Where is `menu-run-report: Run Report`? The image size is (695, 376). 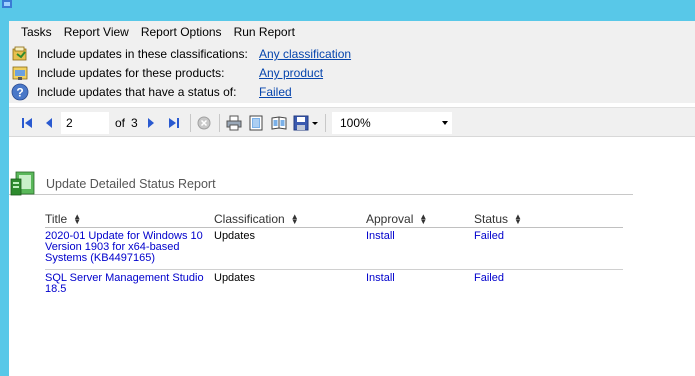
menu-run-report: Run Report is located at coordinates (264, 32).